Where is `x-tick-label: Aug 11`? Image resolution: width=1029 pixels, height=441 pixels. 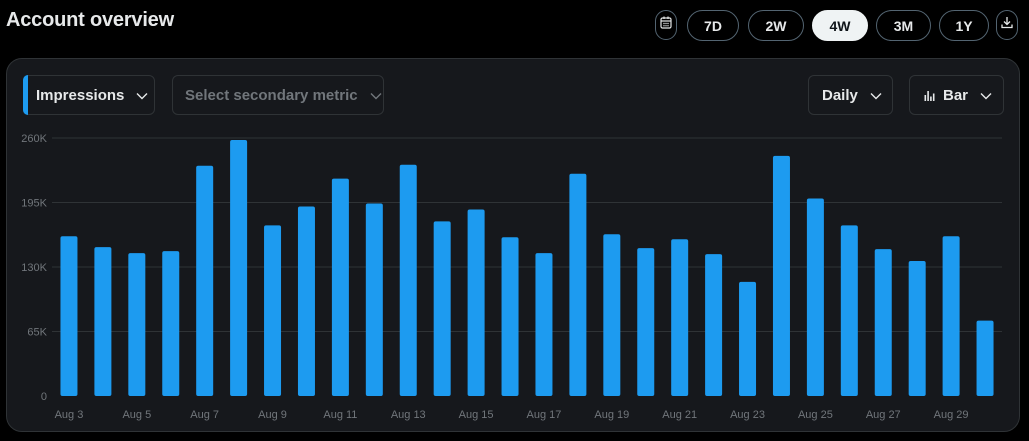 x-tick-label: Aug 11 is located at coordinates (340, 415).